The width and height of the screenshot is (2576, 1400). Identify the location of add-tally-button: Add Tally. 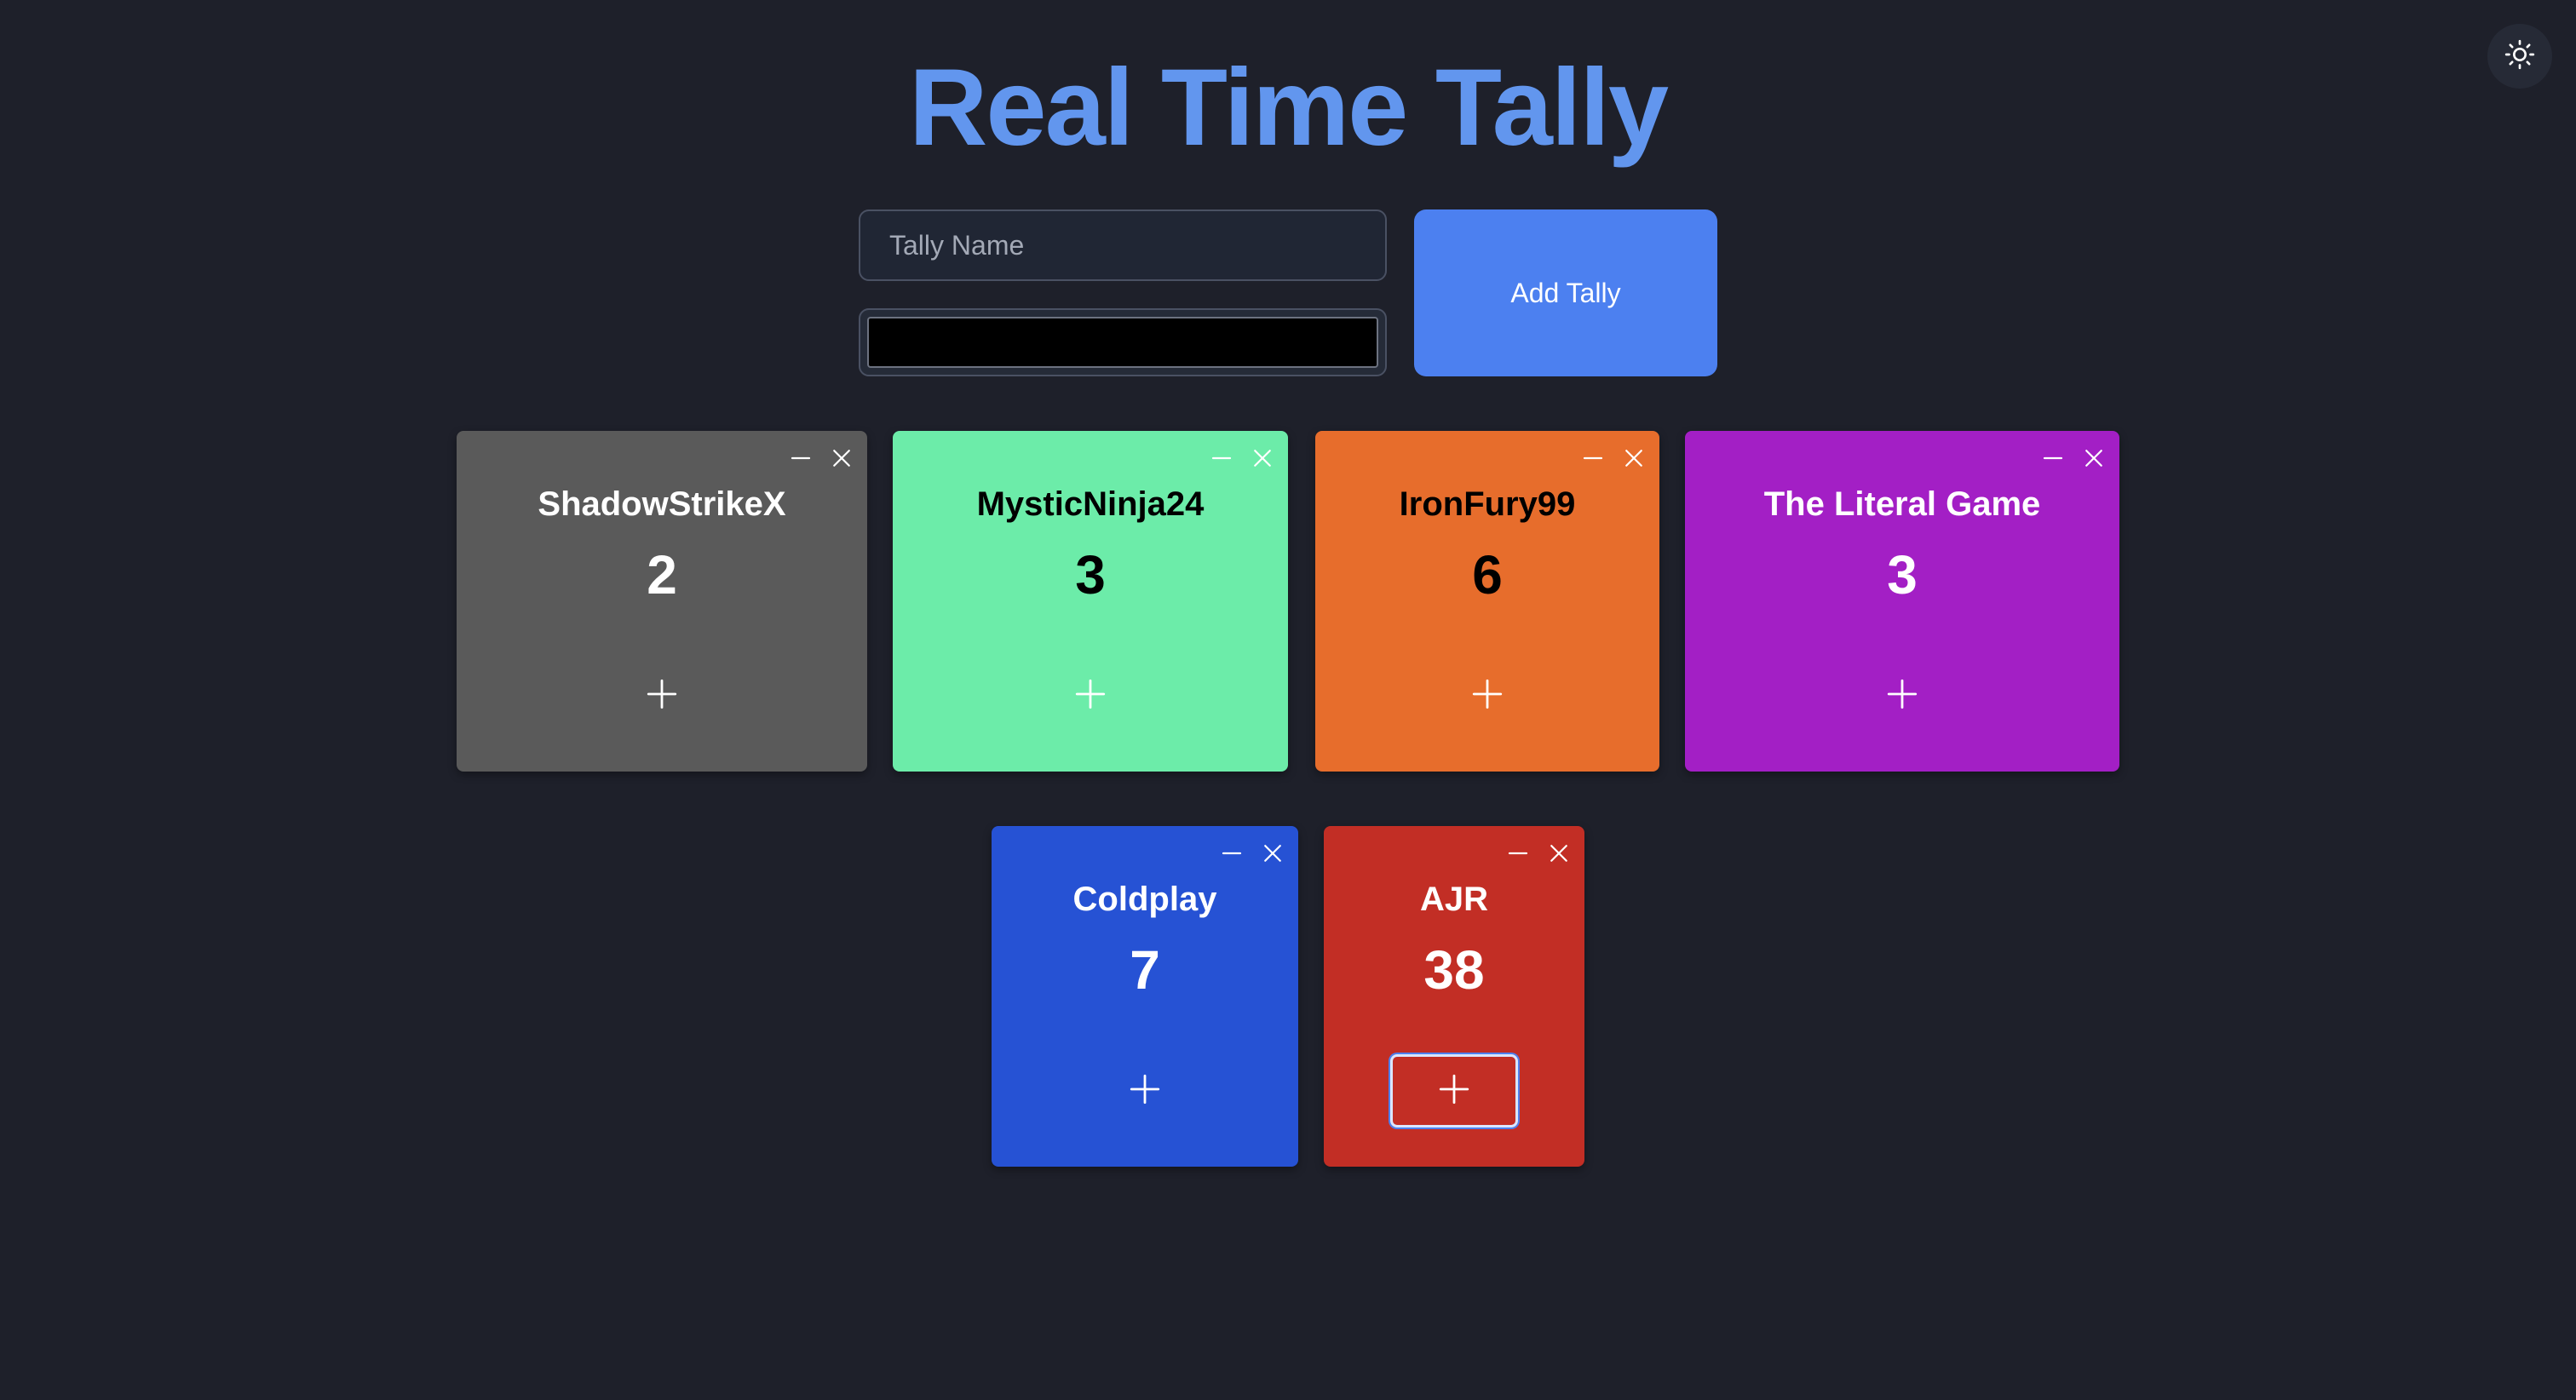
(1565, 292).